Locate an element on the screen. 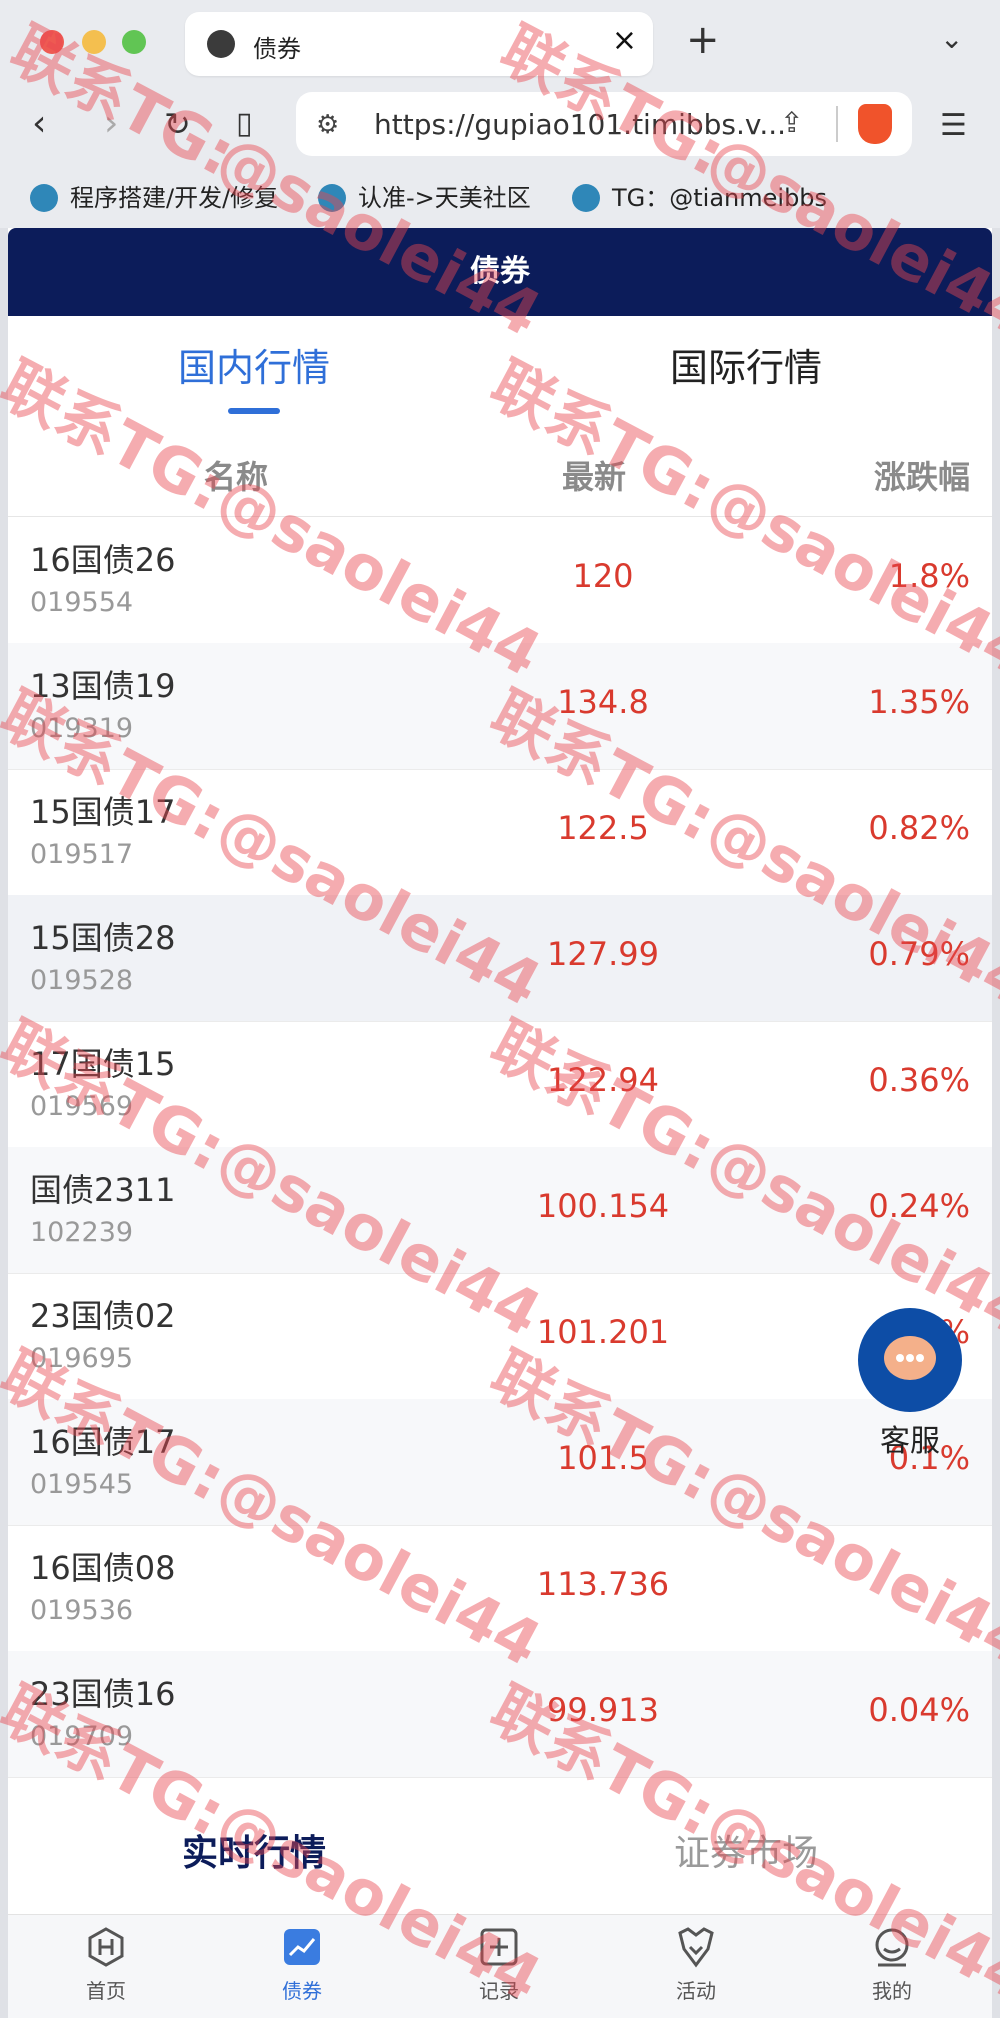 This screenshot has height=2018, width=1000. bond-price: 134.8 is located at coordinates (603, 702).